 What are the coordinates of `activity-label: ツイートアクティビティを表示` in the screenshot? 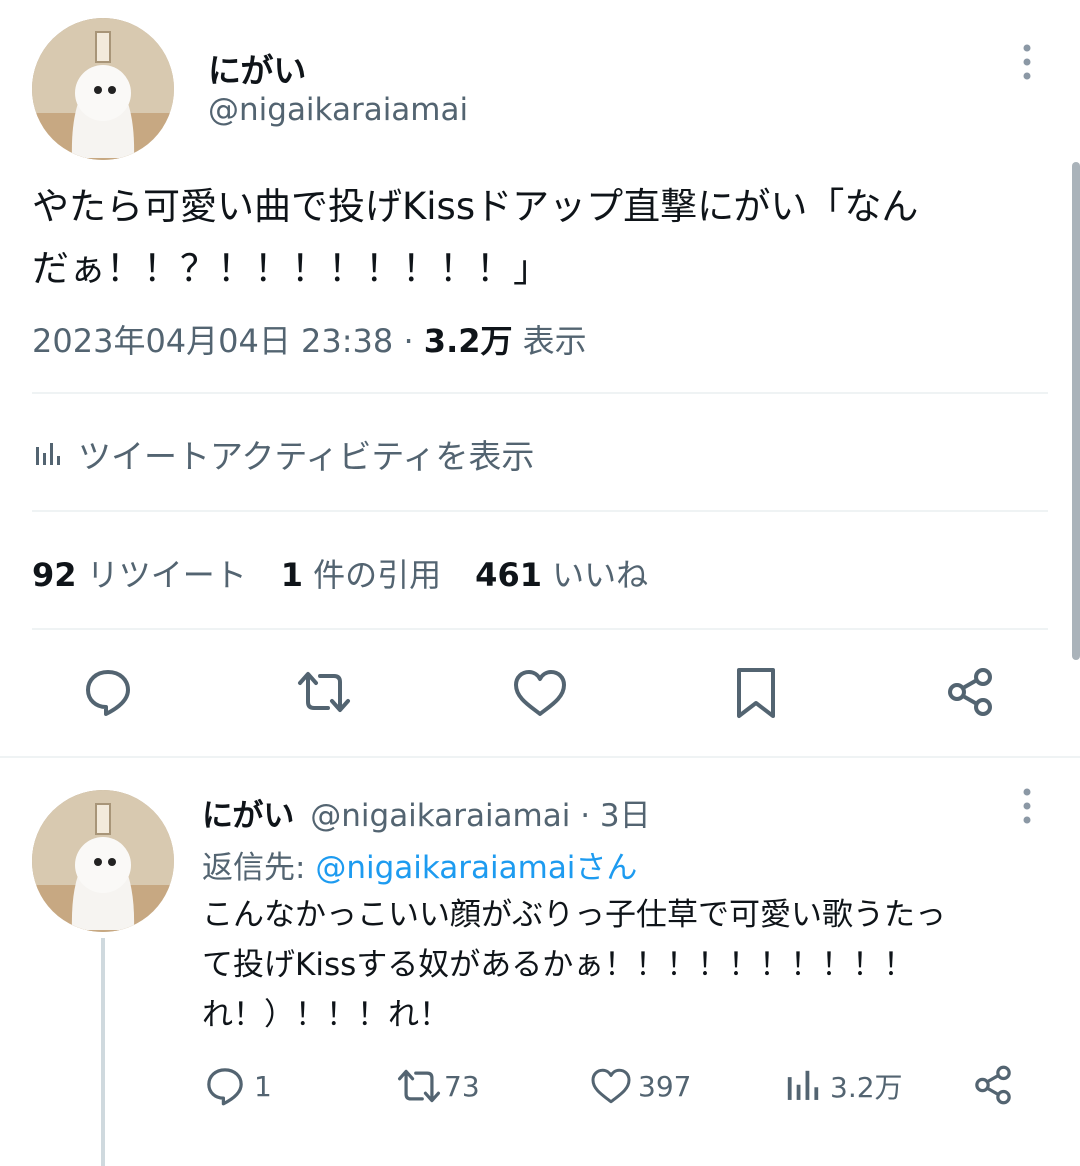 It's located at (306, 456).